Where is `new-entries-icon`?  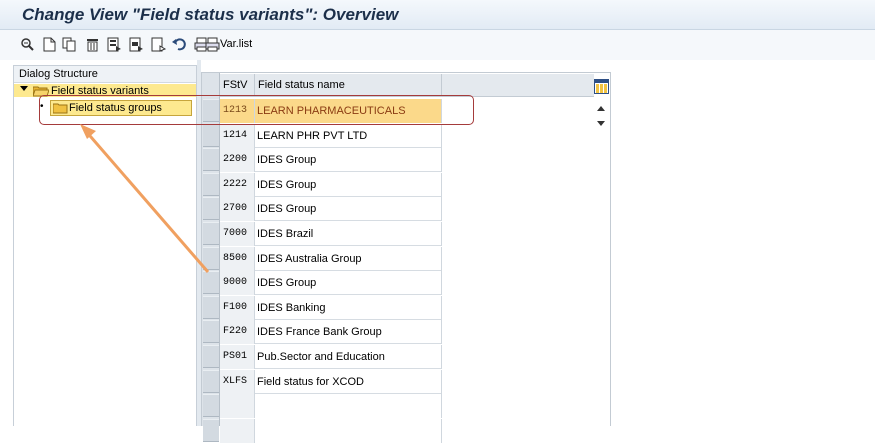 new-entries-icon is located at coordinates (49, 44).